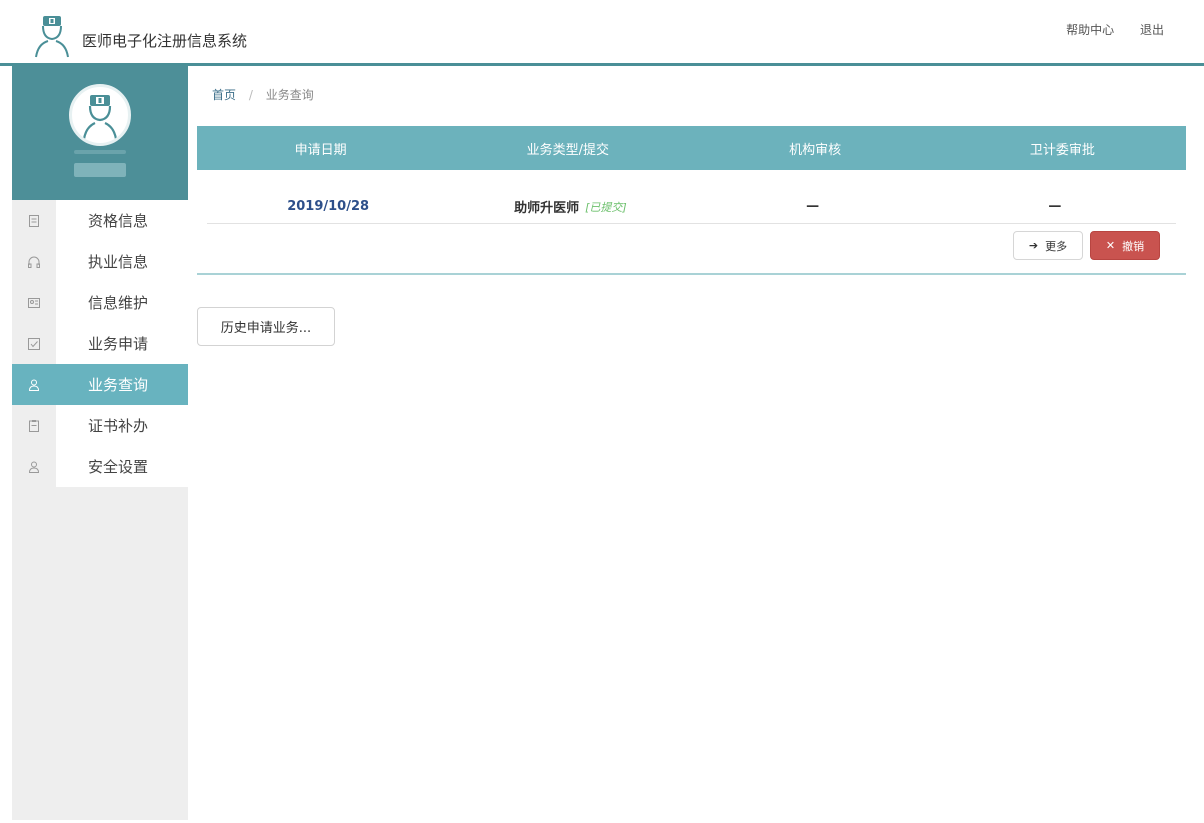  Describe the element at coordinates (122, 261) in the screenshot. I see `sidebar-item-label: 执业信息` at that location.